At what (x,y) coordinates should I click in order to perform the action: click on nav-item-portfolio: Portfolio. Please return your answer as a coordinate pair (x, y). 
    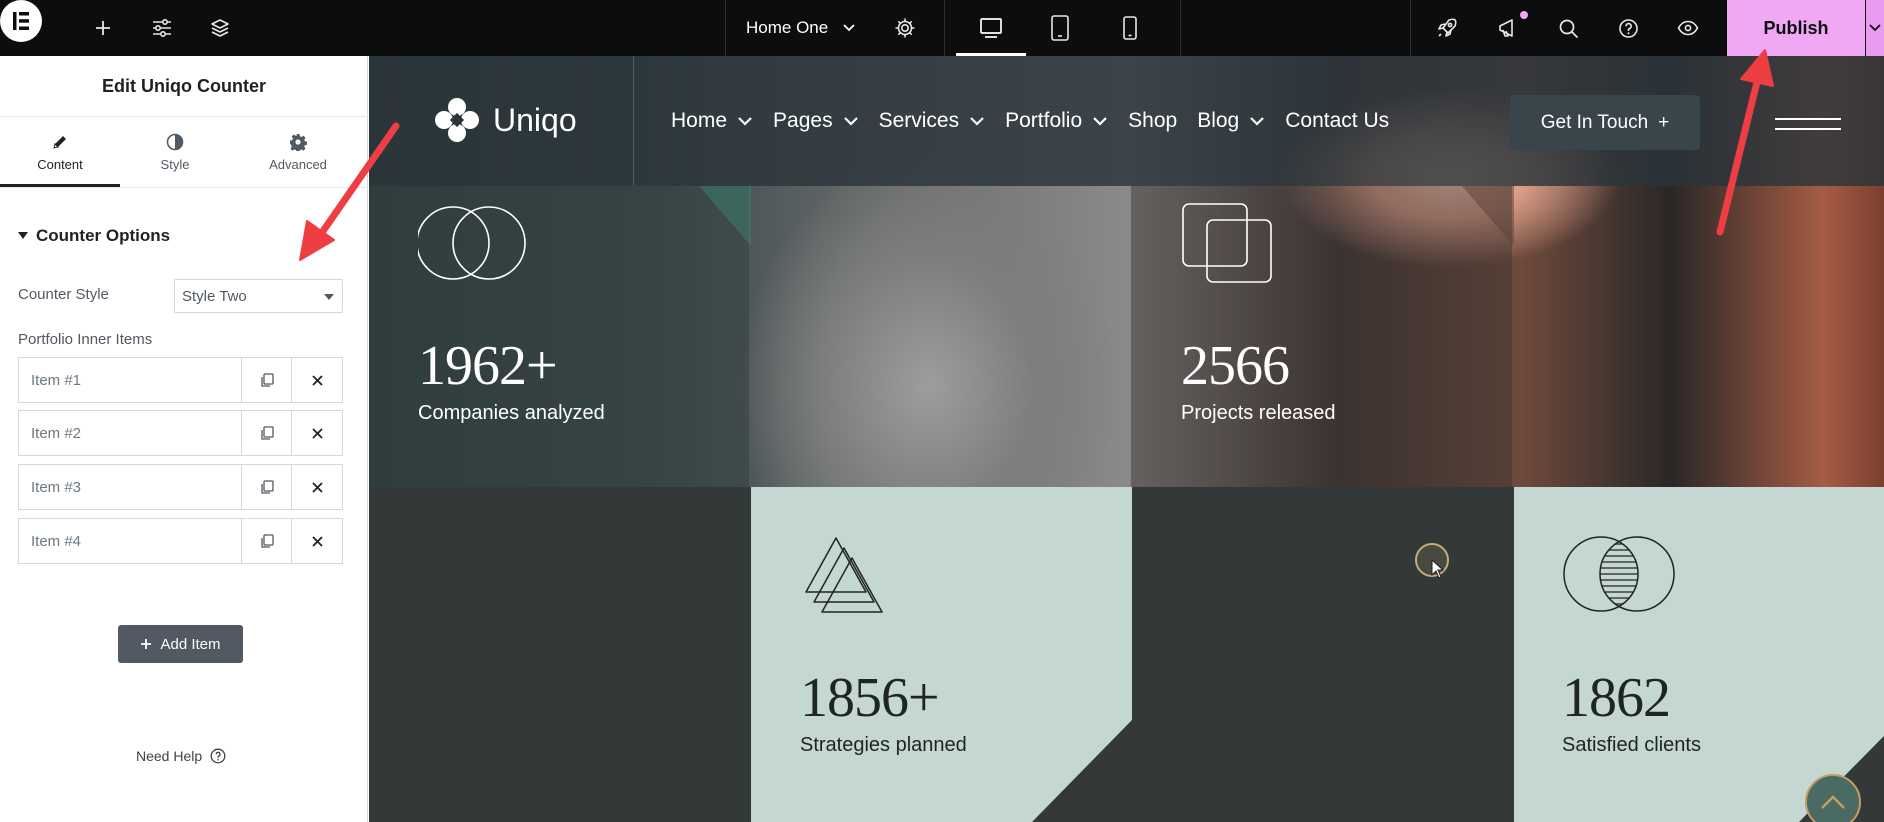
    Looking at the image, I should click on (1056, 121).